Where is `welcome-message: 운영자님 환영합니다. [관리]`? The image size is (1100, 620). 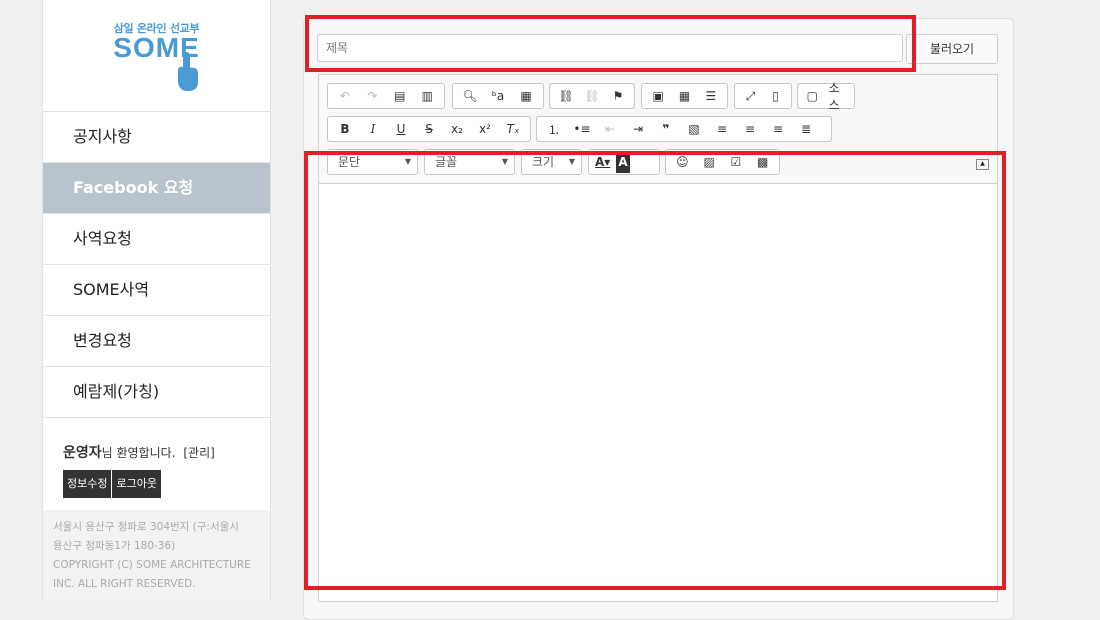 welcome-message: 운영자님 환영합니다. [관리] is located at coordinates (156, 444).